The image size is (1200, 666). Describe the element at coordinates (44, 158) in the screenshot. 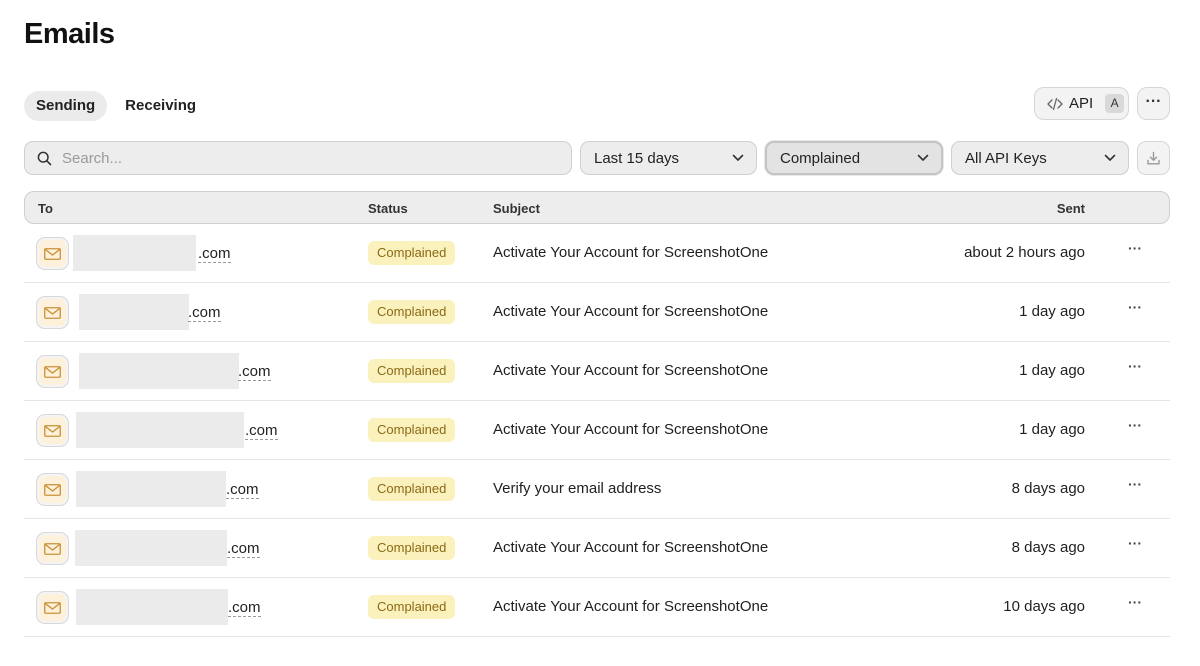

I see `search-icon` at that location.